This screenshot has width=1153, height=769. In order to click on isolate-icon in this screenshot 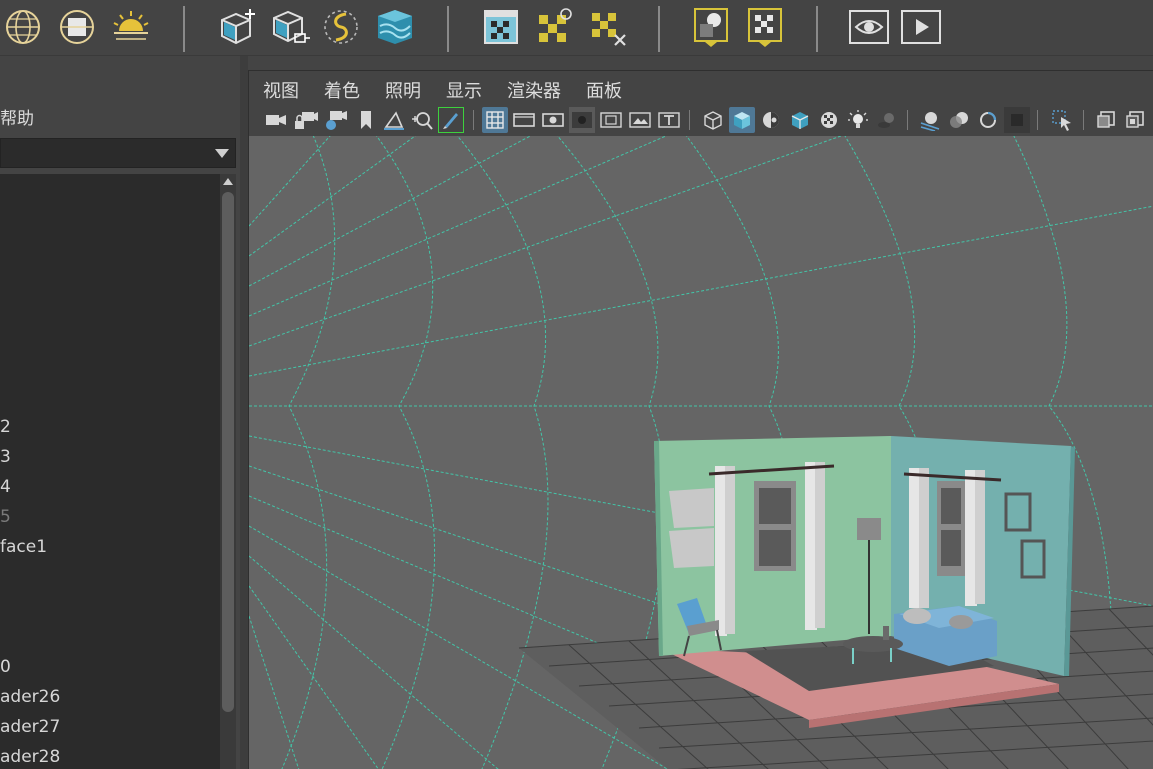, I will do `click(1017, 120)`.